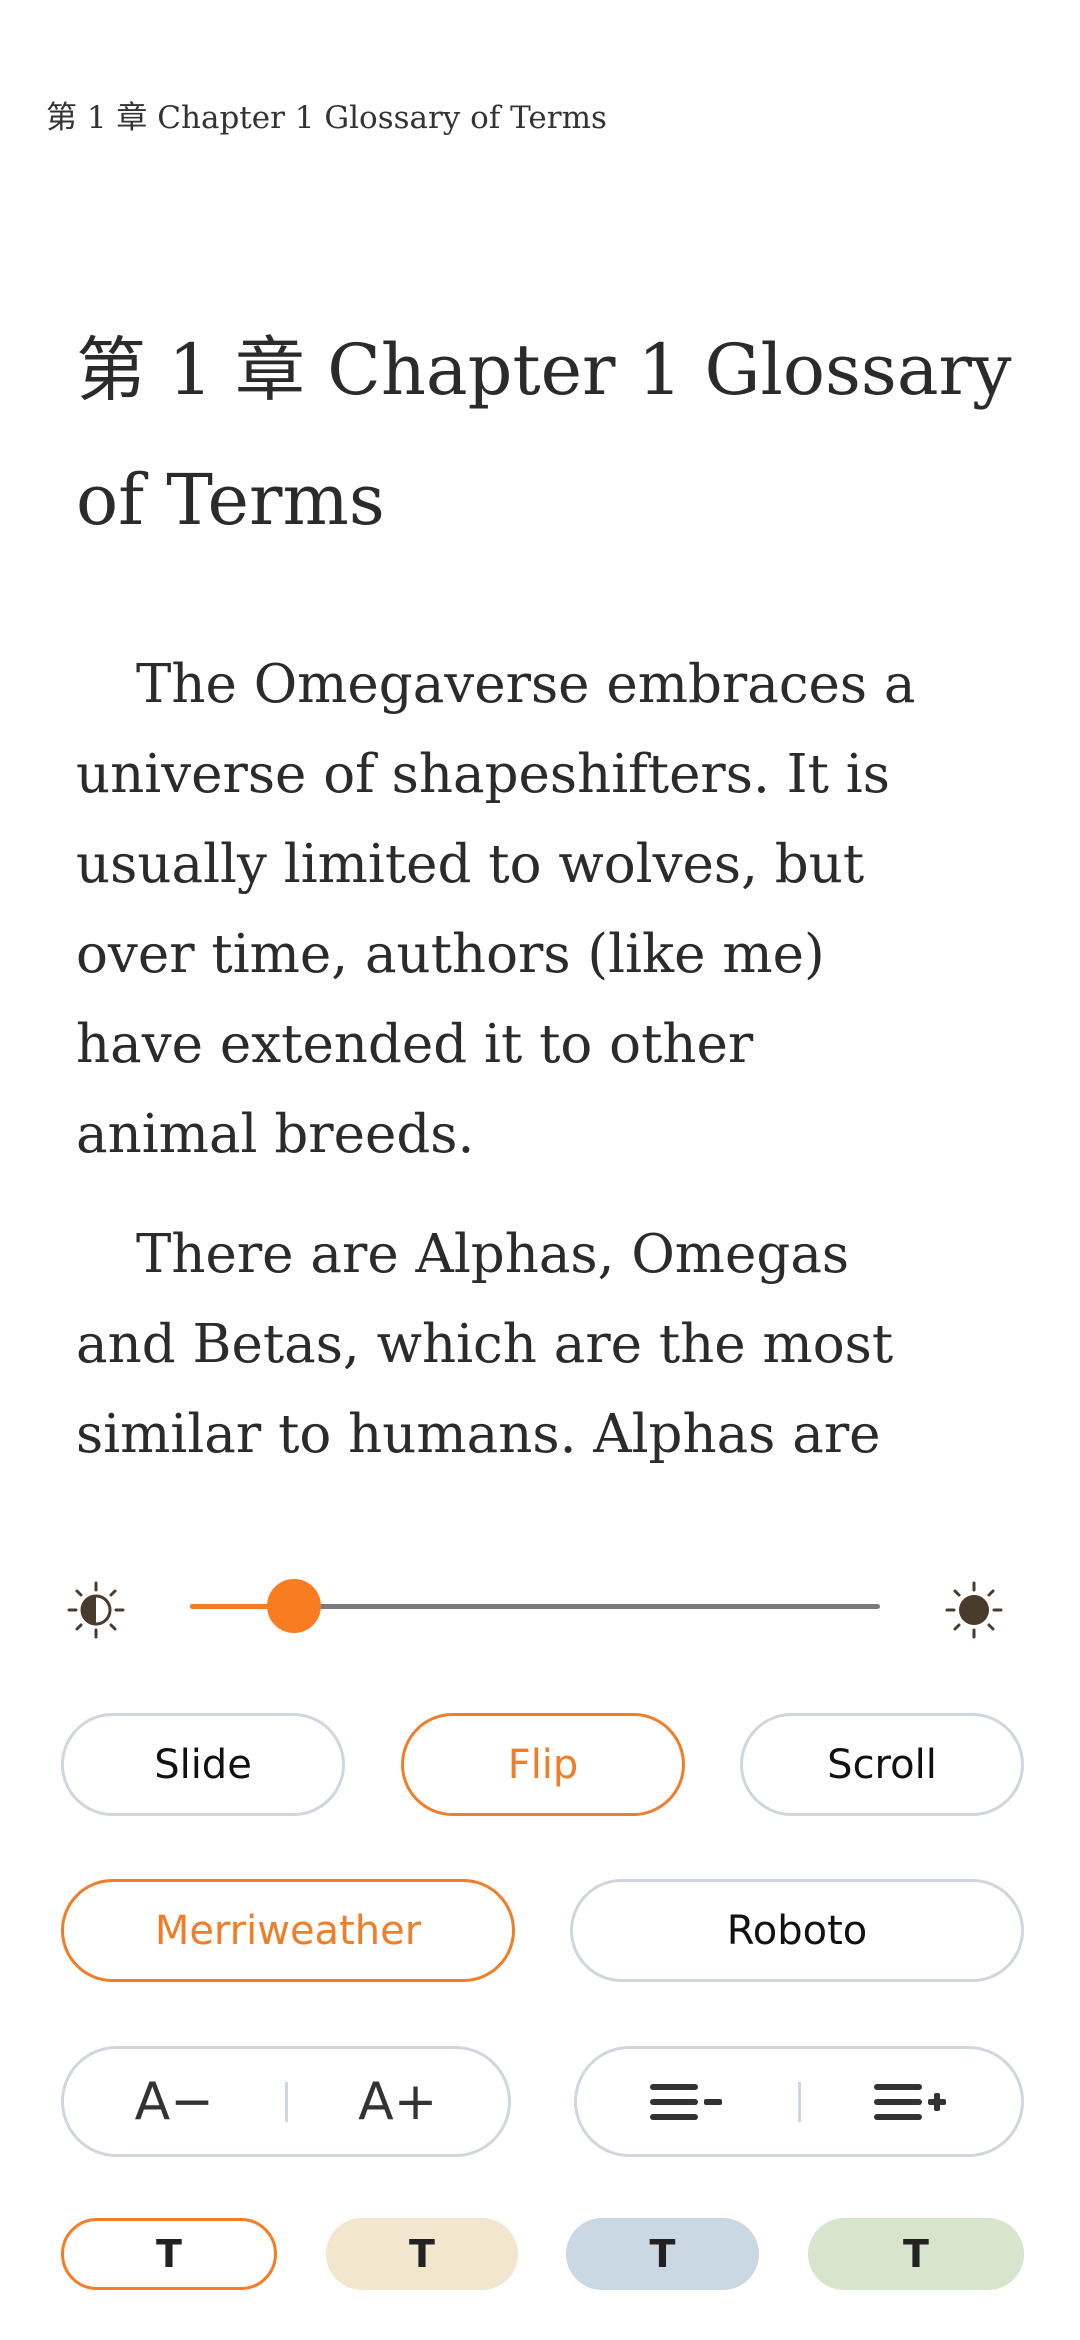  What do you see at coordinates (485, 1344) in the screenshot?
I see `text-line: and Betas, which are the most` at bounding box center [485, 1344].